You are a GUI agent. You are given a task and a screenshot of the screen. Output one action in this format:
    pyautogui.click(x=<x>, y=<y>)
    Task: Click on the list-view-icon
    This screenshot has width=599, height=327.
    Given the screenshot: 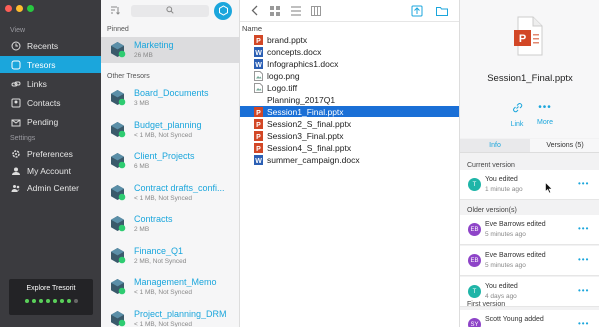 What is the action you would take?
    pyautogui.click(x=296, y=12)
    